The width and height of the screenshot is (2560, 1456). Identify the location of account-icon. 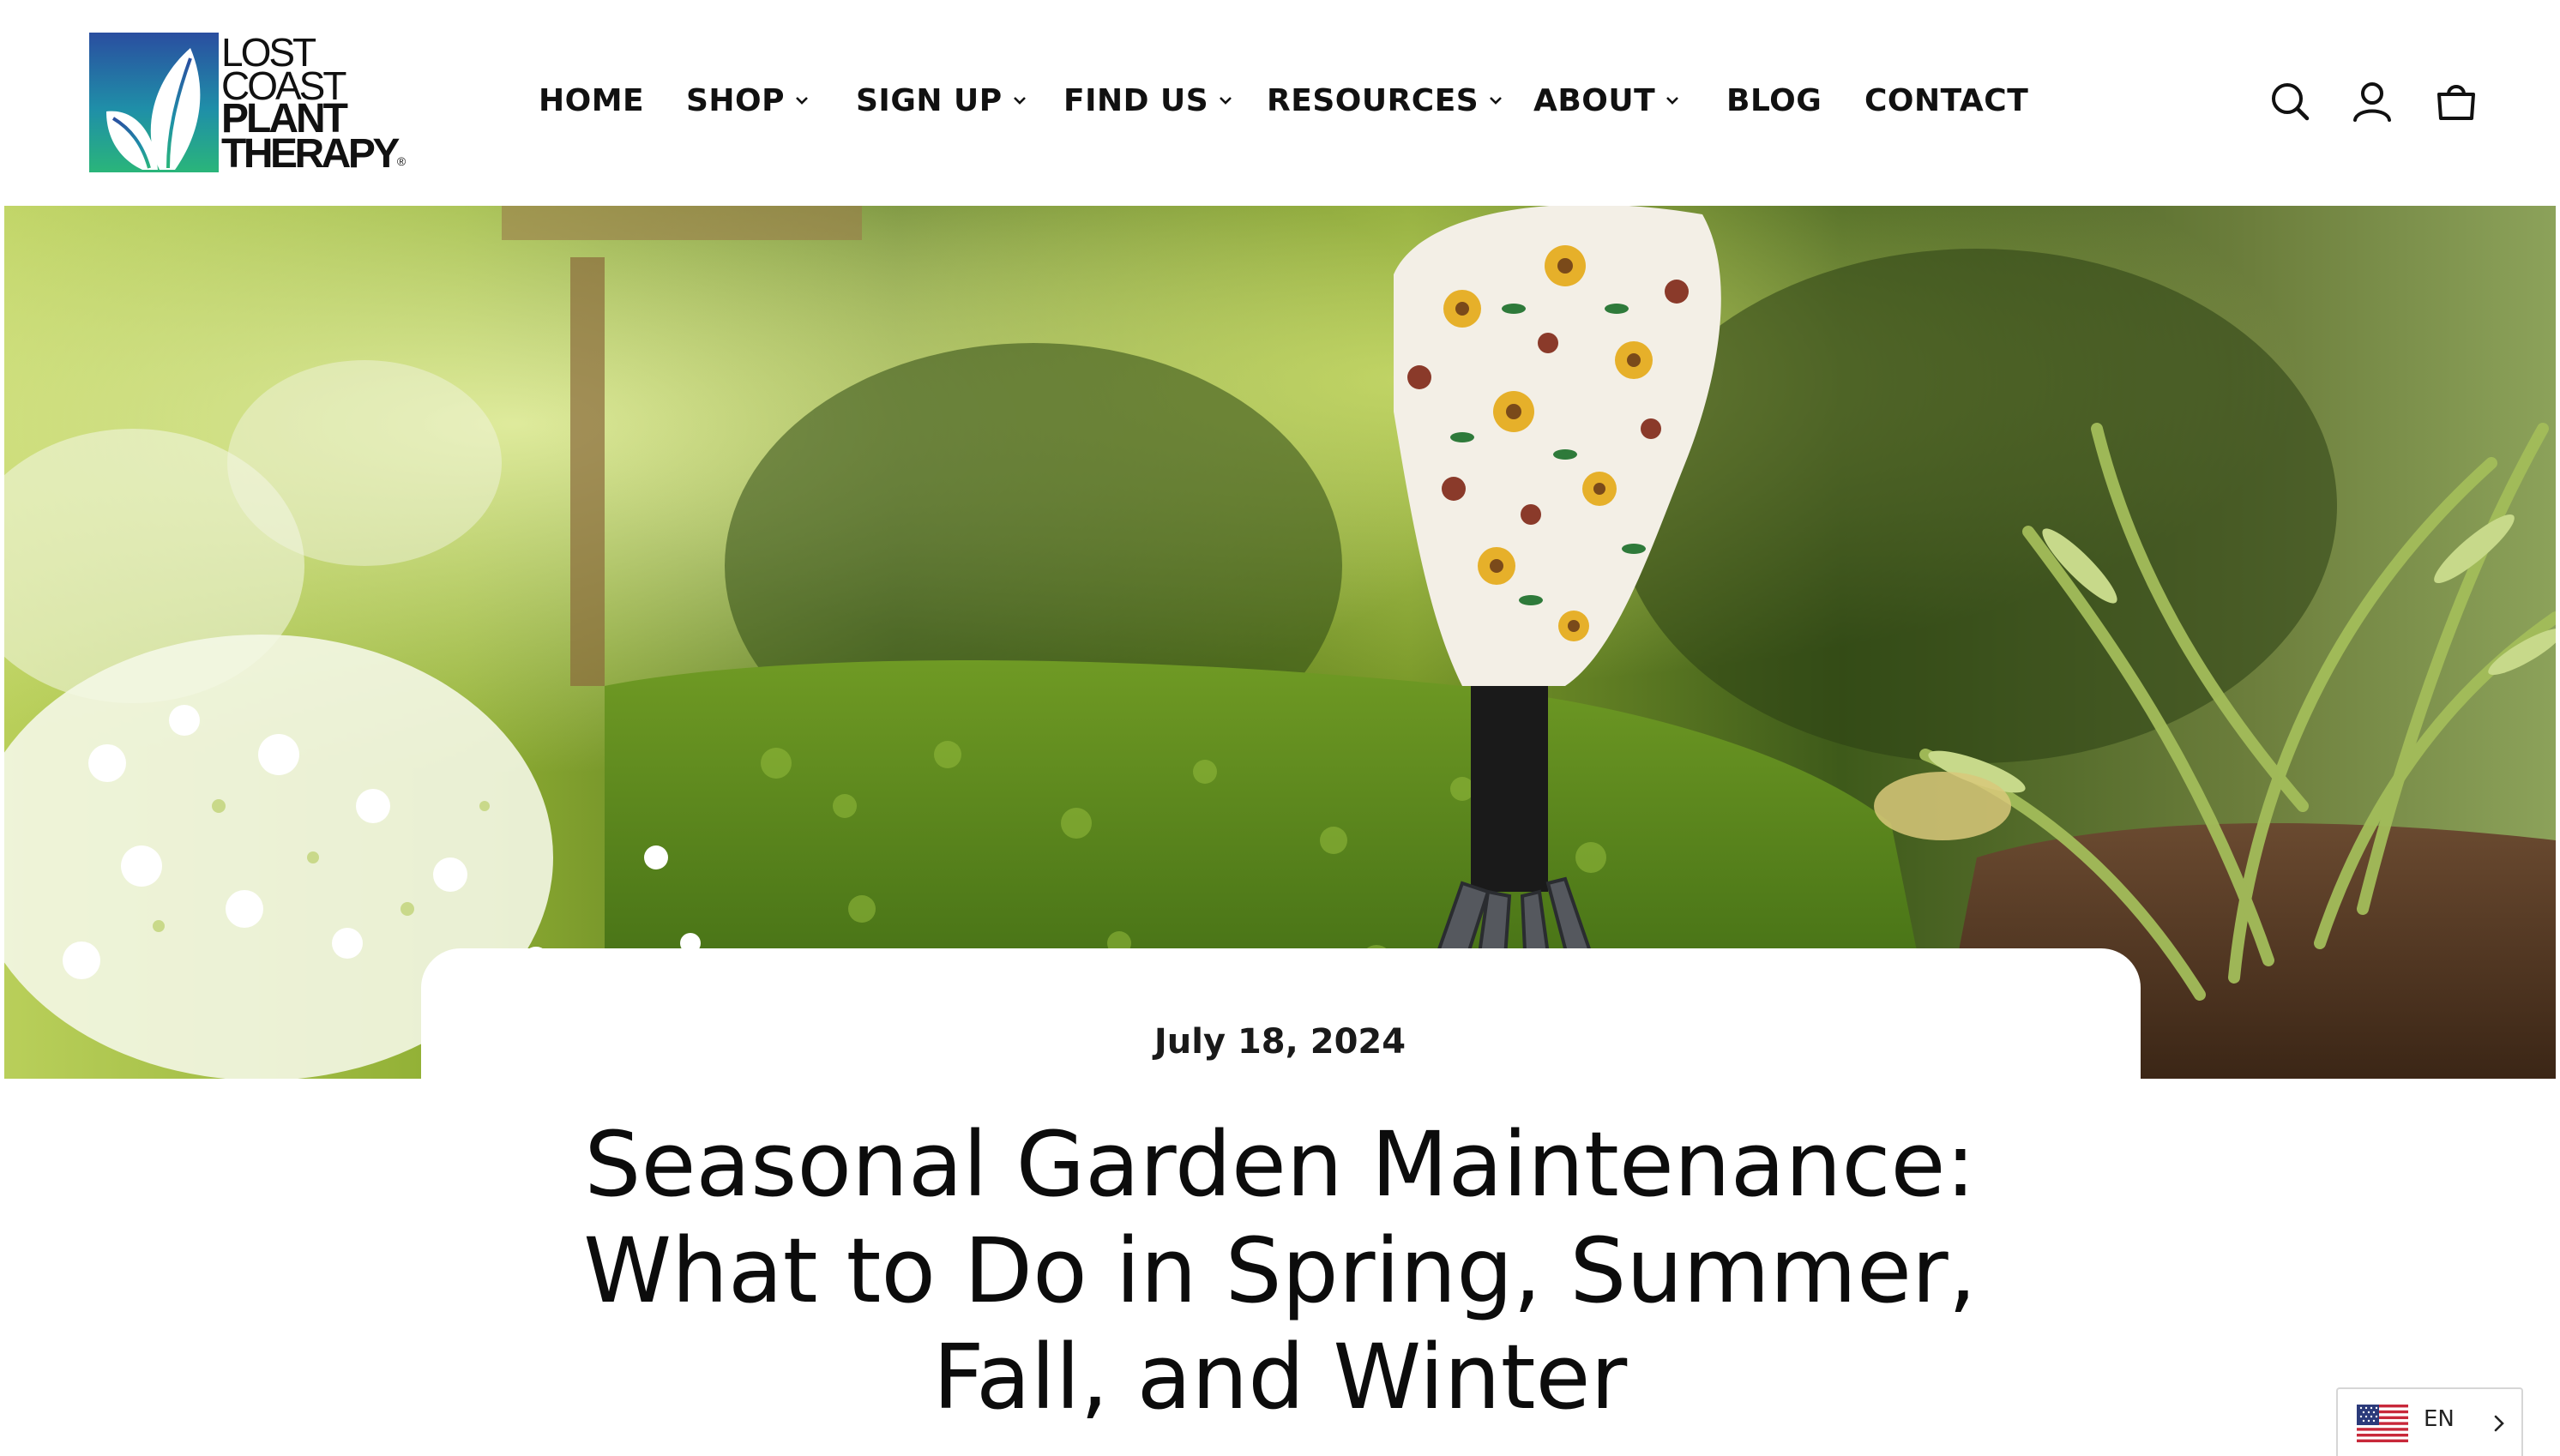
(2372, 101).